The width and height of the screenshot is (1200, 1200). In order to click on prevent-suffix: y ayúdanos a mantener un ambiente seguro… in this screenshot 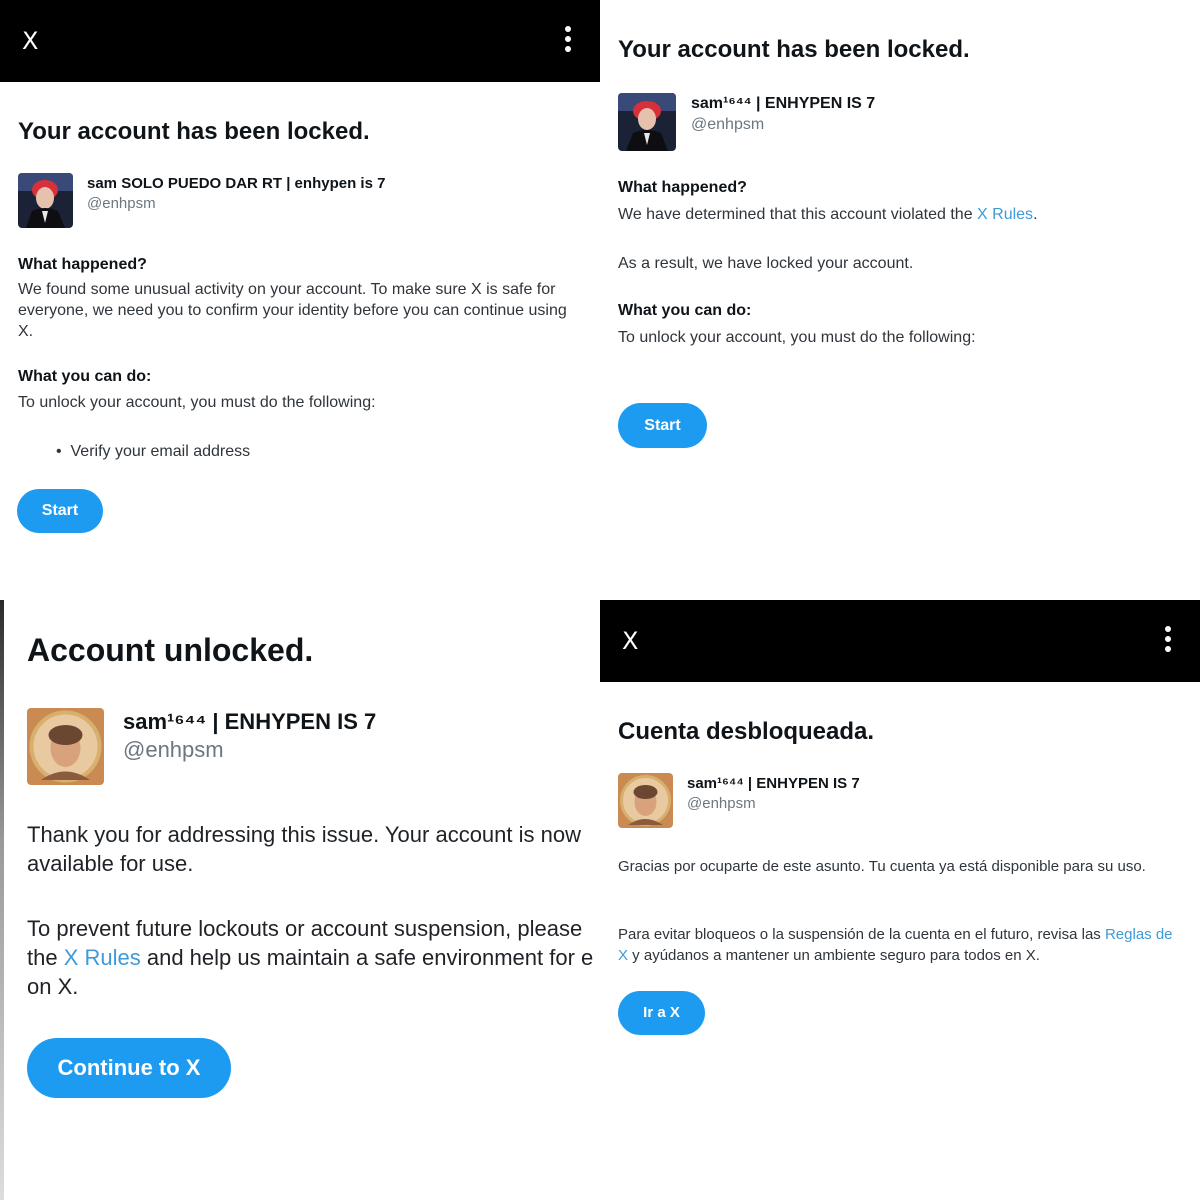, I will do `click(834, 955)`.